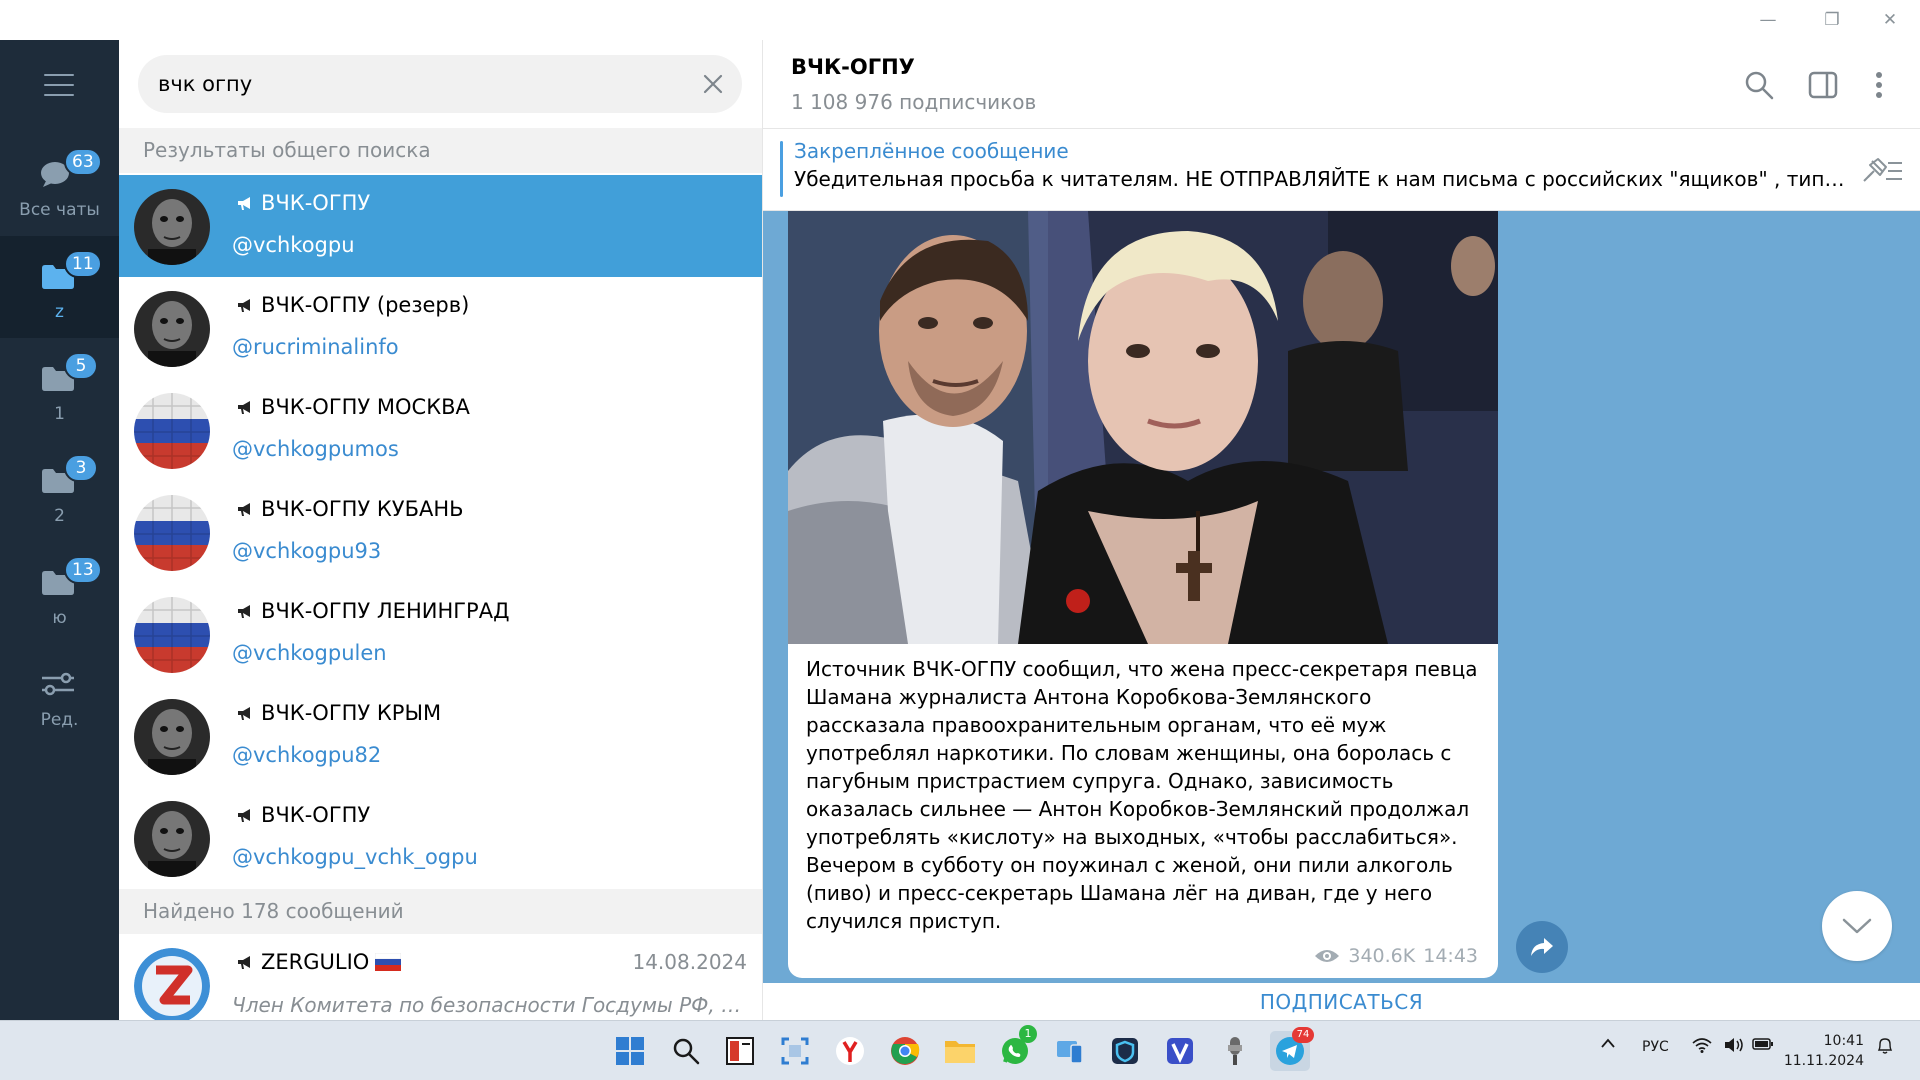 The height and width of the screenshot is (1080, 1920). I want to click on post-meta: 340.6K 14:43, so click(1396, 956).